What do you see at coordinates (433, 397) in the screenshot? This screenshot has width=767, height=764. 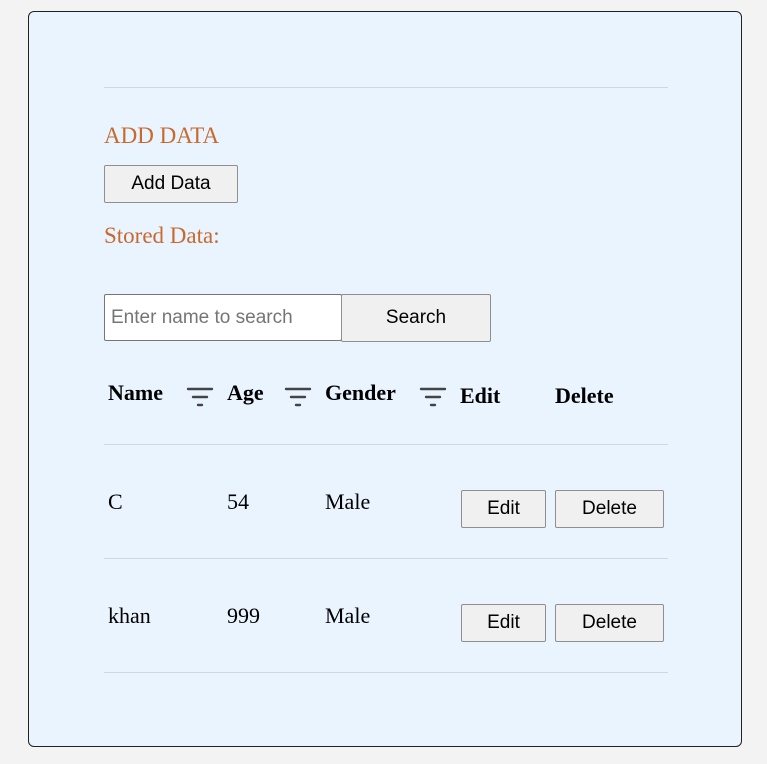 I see `gender-filter-icon` at bounding box center [433, 397].